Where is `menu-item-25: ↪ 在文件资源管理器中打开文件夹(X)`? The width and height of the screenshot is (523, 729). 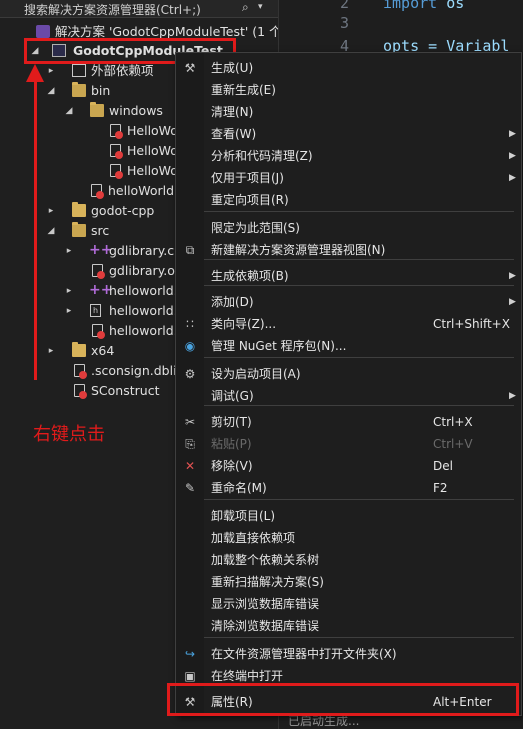
menu-item-25: ↪ 在文件资源管理器中打开文件夹(X) is located at coordinates (348, 654).